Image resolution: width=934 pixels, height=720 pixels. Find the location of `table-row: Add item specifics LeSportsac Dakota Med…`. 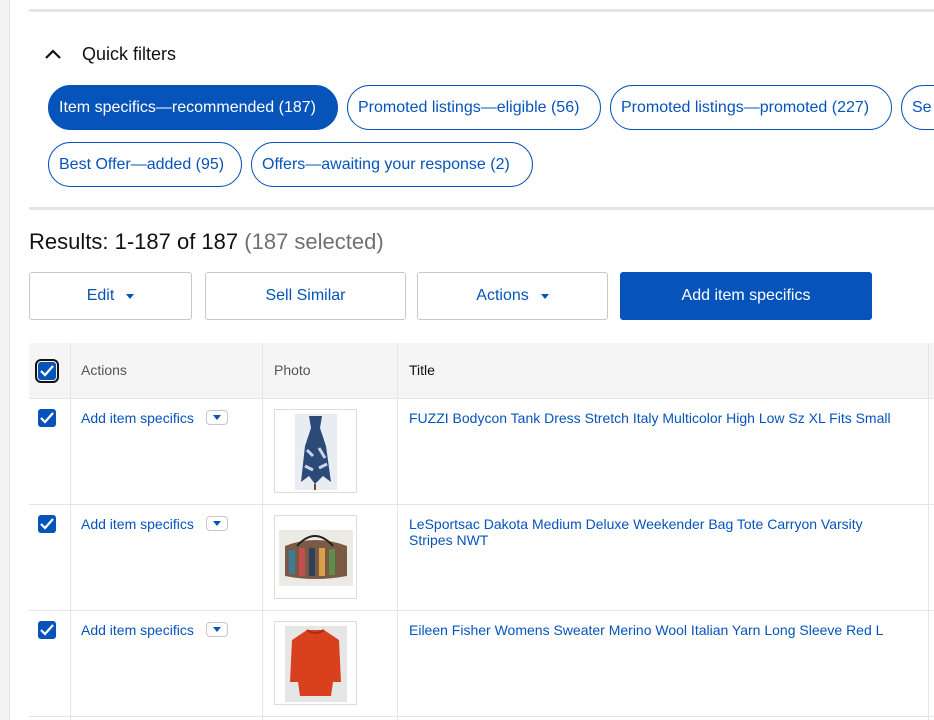

table-row: Add item specifics LeSportsac Dakota Med… is located at coordinates (481, 558).